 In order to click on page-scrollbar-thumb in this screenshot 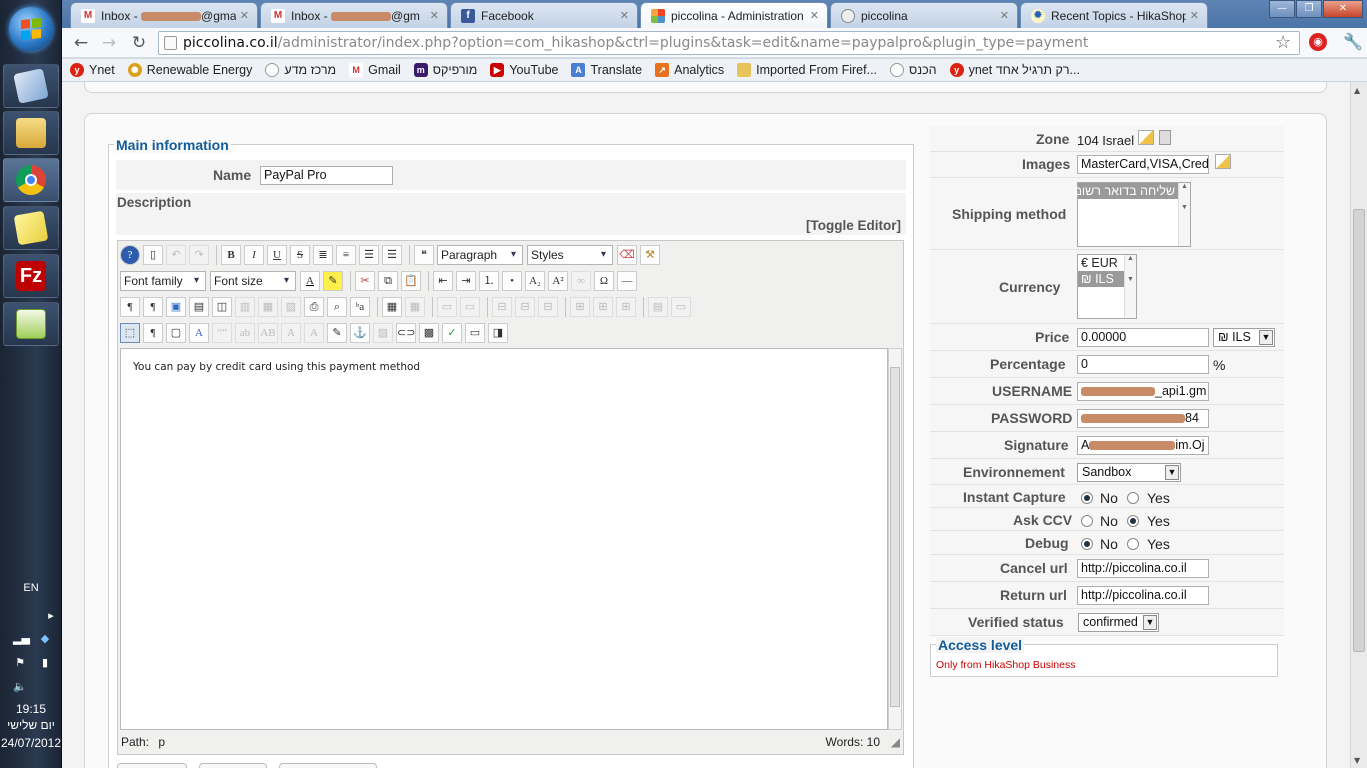, I will do `click(1359, 430)`.